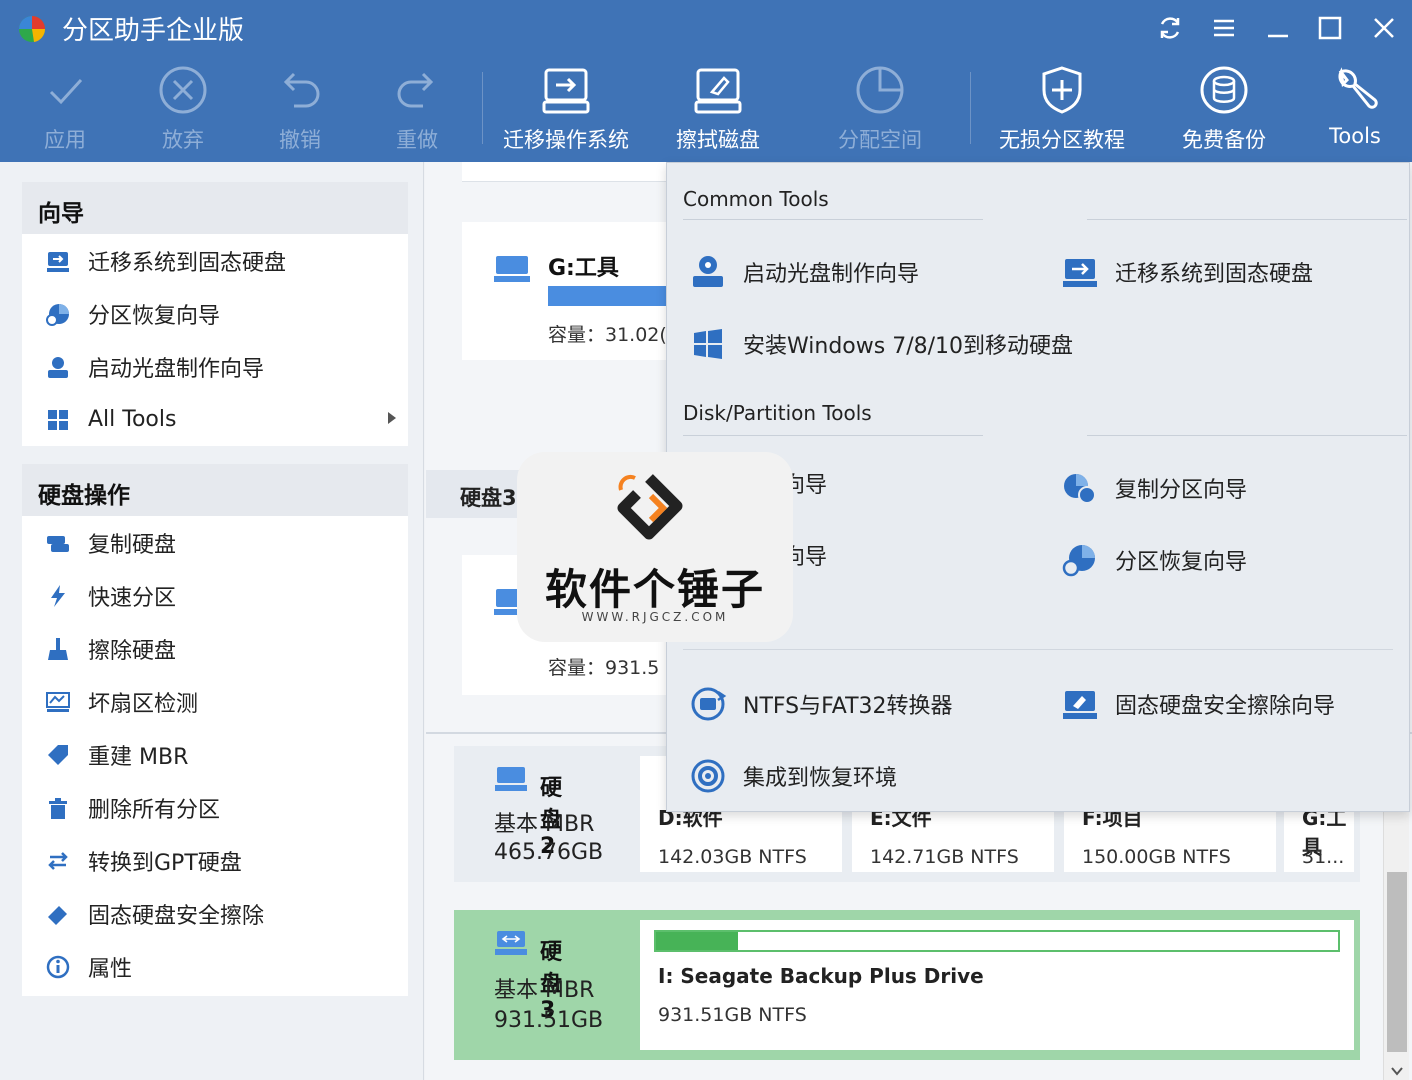 This screenshot has width=1412, height=1080. I want to click on migrate-disk-icon, so click(58, 261).